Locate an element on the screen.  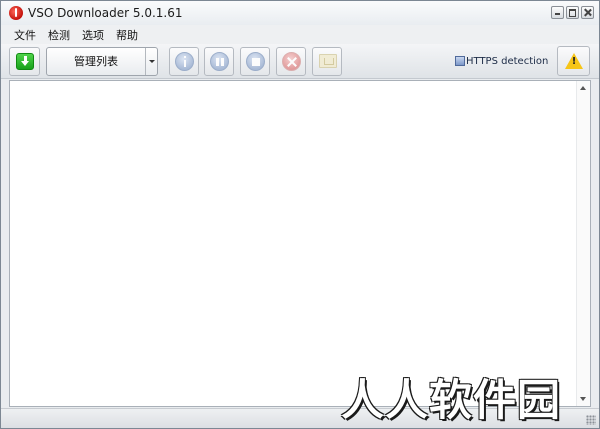
open-folder-button is located at coordinates (327, 61).